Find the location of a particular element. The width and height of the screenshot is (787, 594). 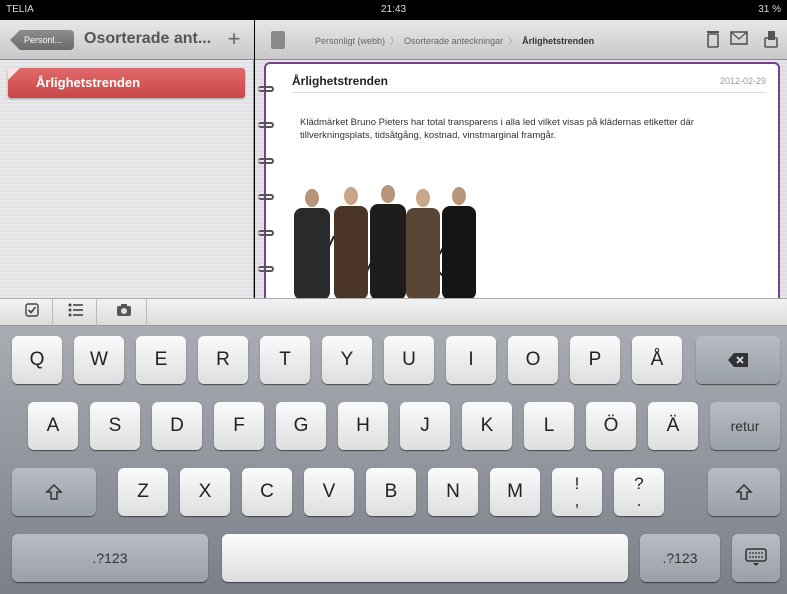

key-o-umlaut: Ö is located at coordinates (611, 426).